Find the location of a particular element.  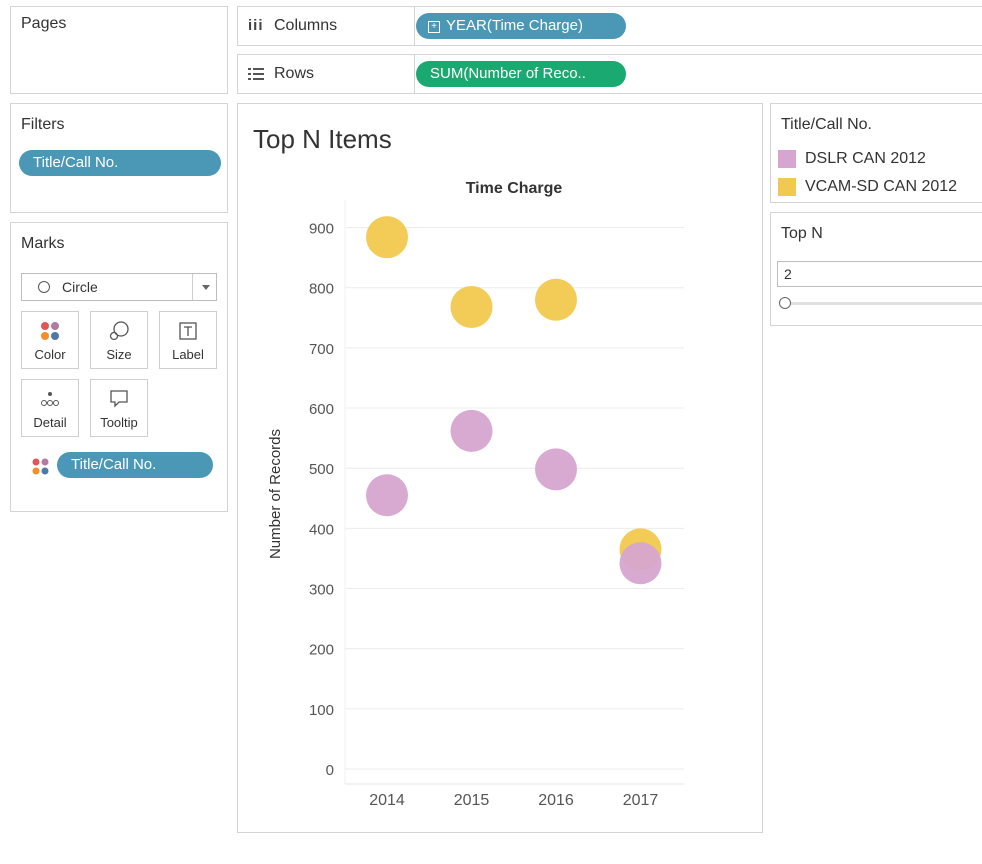

circle-icon is located at coordinates (44, 287).